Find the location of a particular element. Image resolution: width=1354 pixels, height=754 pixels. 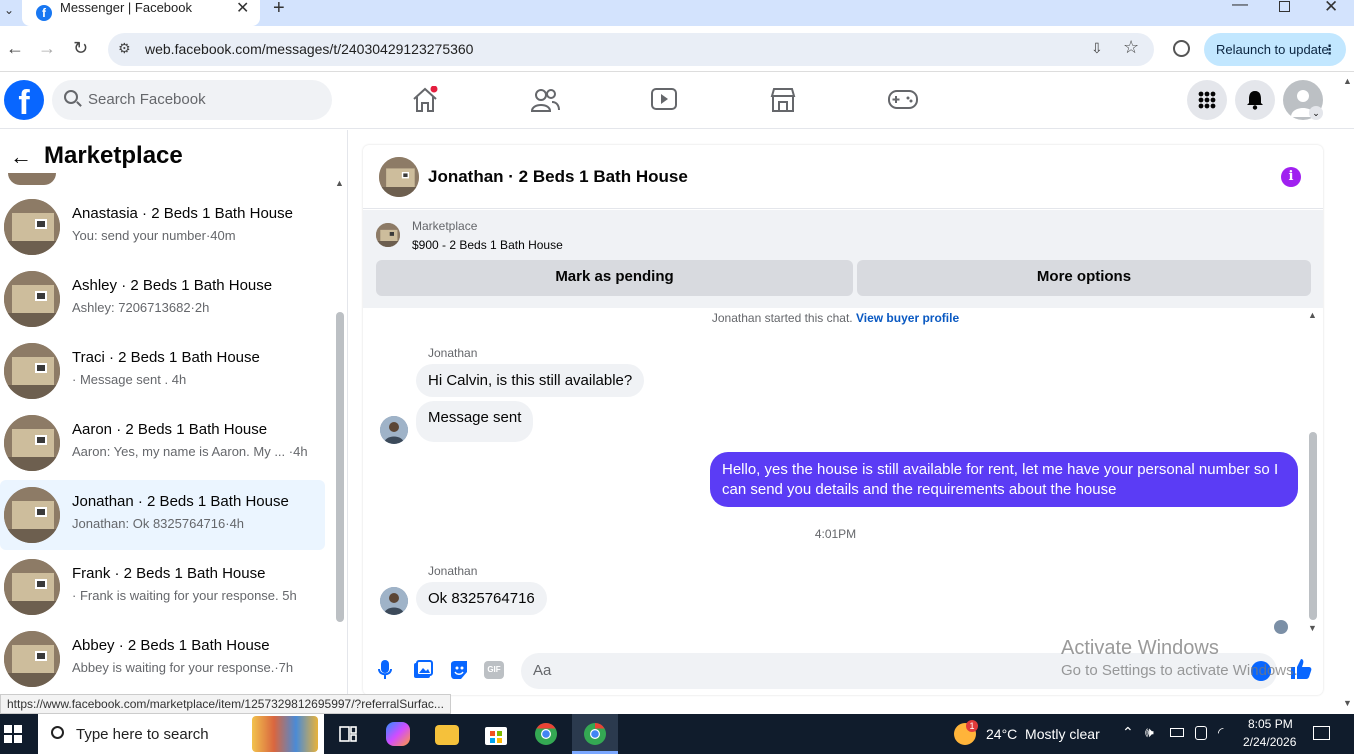

search-facebook-input: Search Facebook is located at coordinates (192, 100).